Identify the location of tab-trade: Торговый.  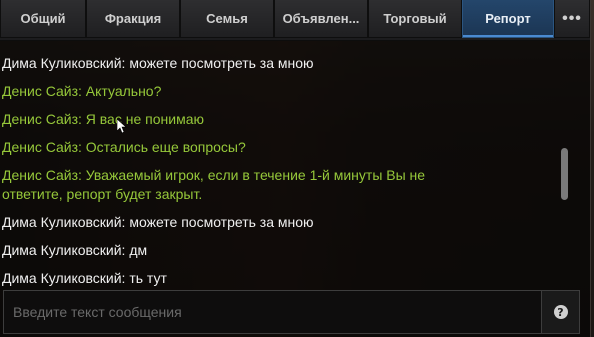
(415, 19).